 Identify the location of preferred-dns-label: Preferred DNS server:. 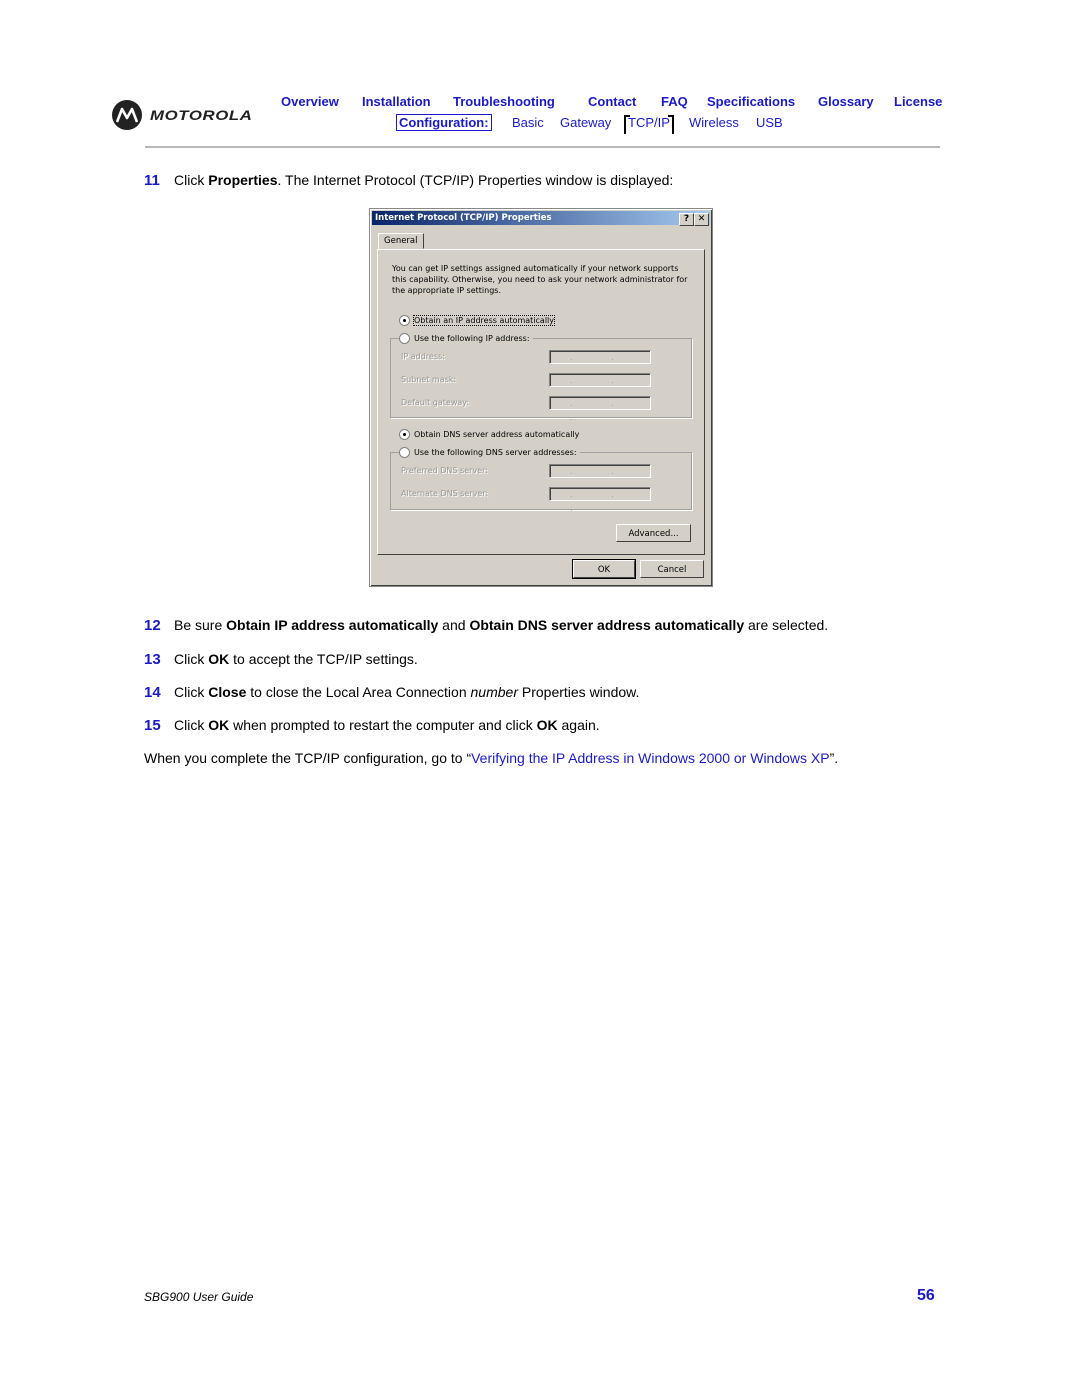
(444, 470).